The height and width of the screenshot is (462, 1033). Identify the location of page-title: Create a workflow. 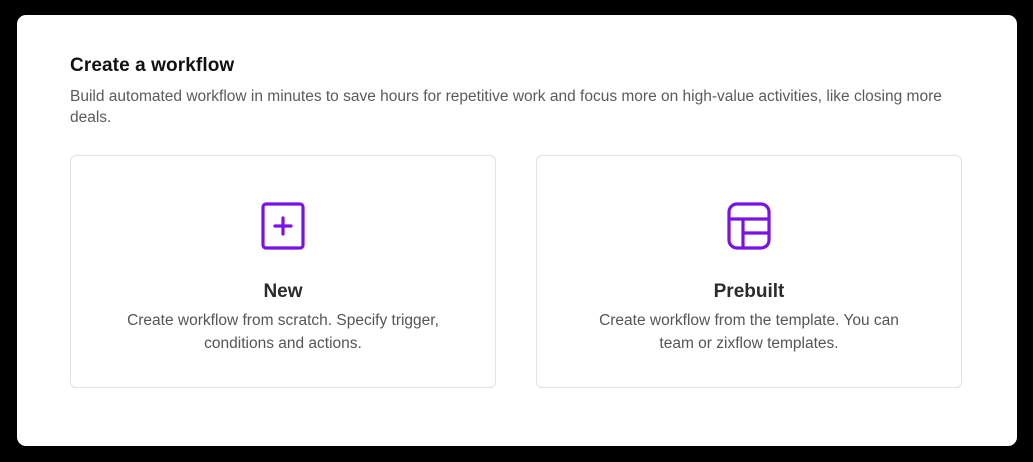
(152, 65).